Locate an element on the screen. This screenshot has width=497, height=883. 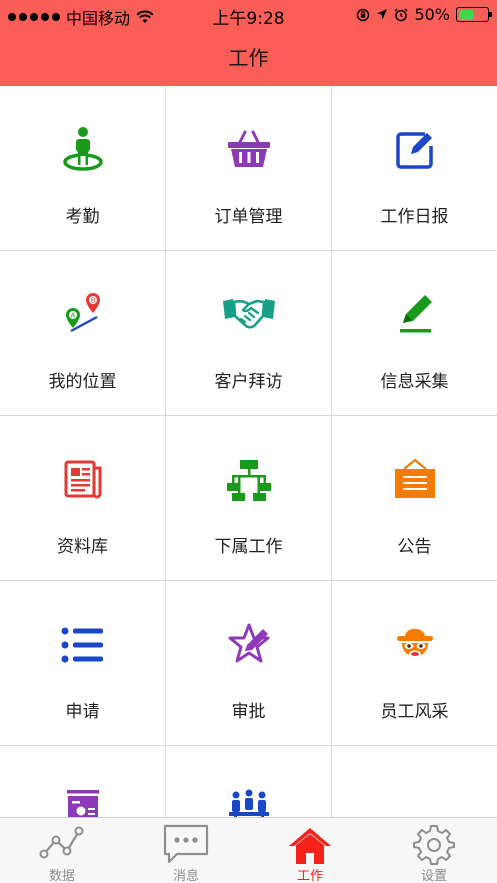
grid-item-daily-report: 工作日报 is located at coordinates (414, 168).